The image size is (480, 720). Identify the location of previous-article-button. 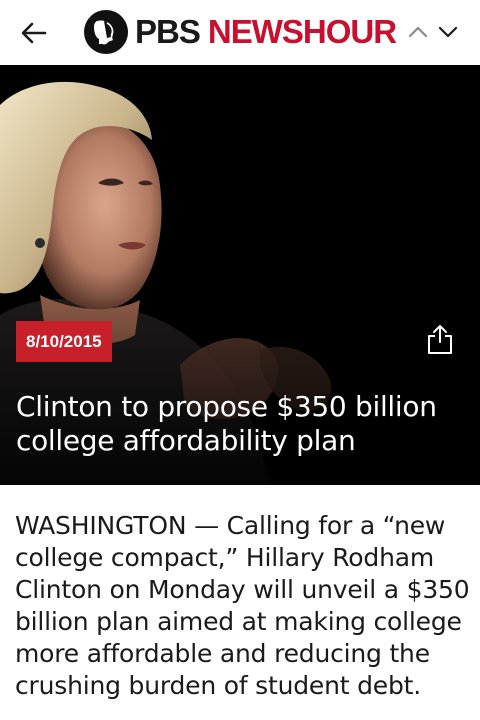
(418, 32).